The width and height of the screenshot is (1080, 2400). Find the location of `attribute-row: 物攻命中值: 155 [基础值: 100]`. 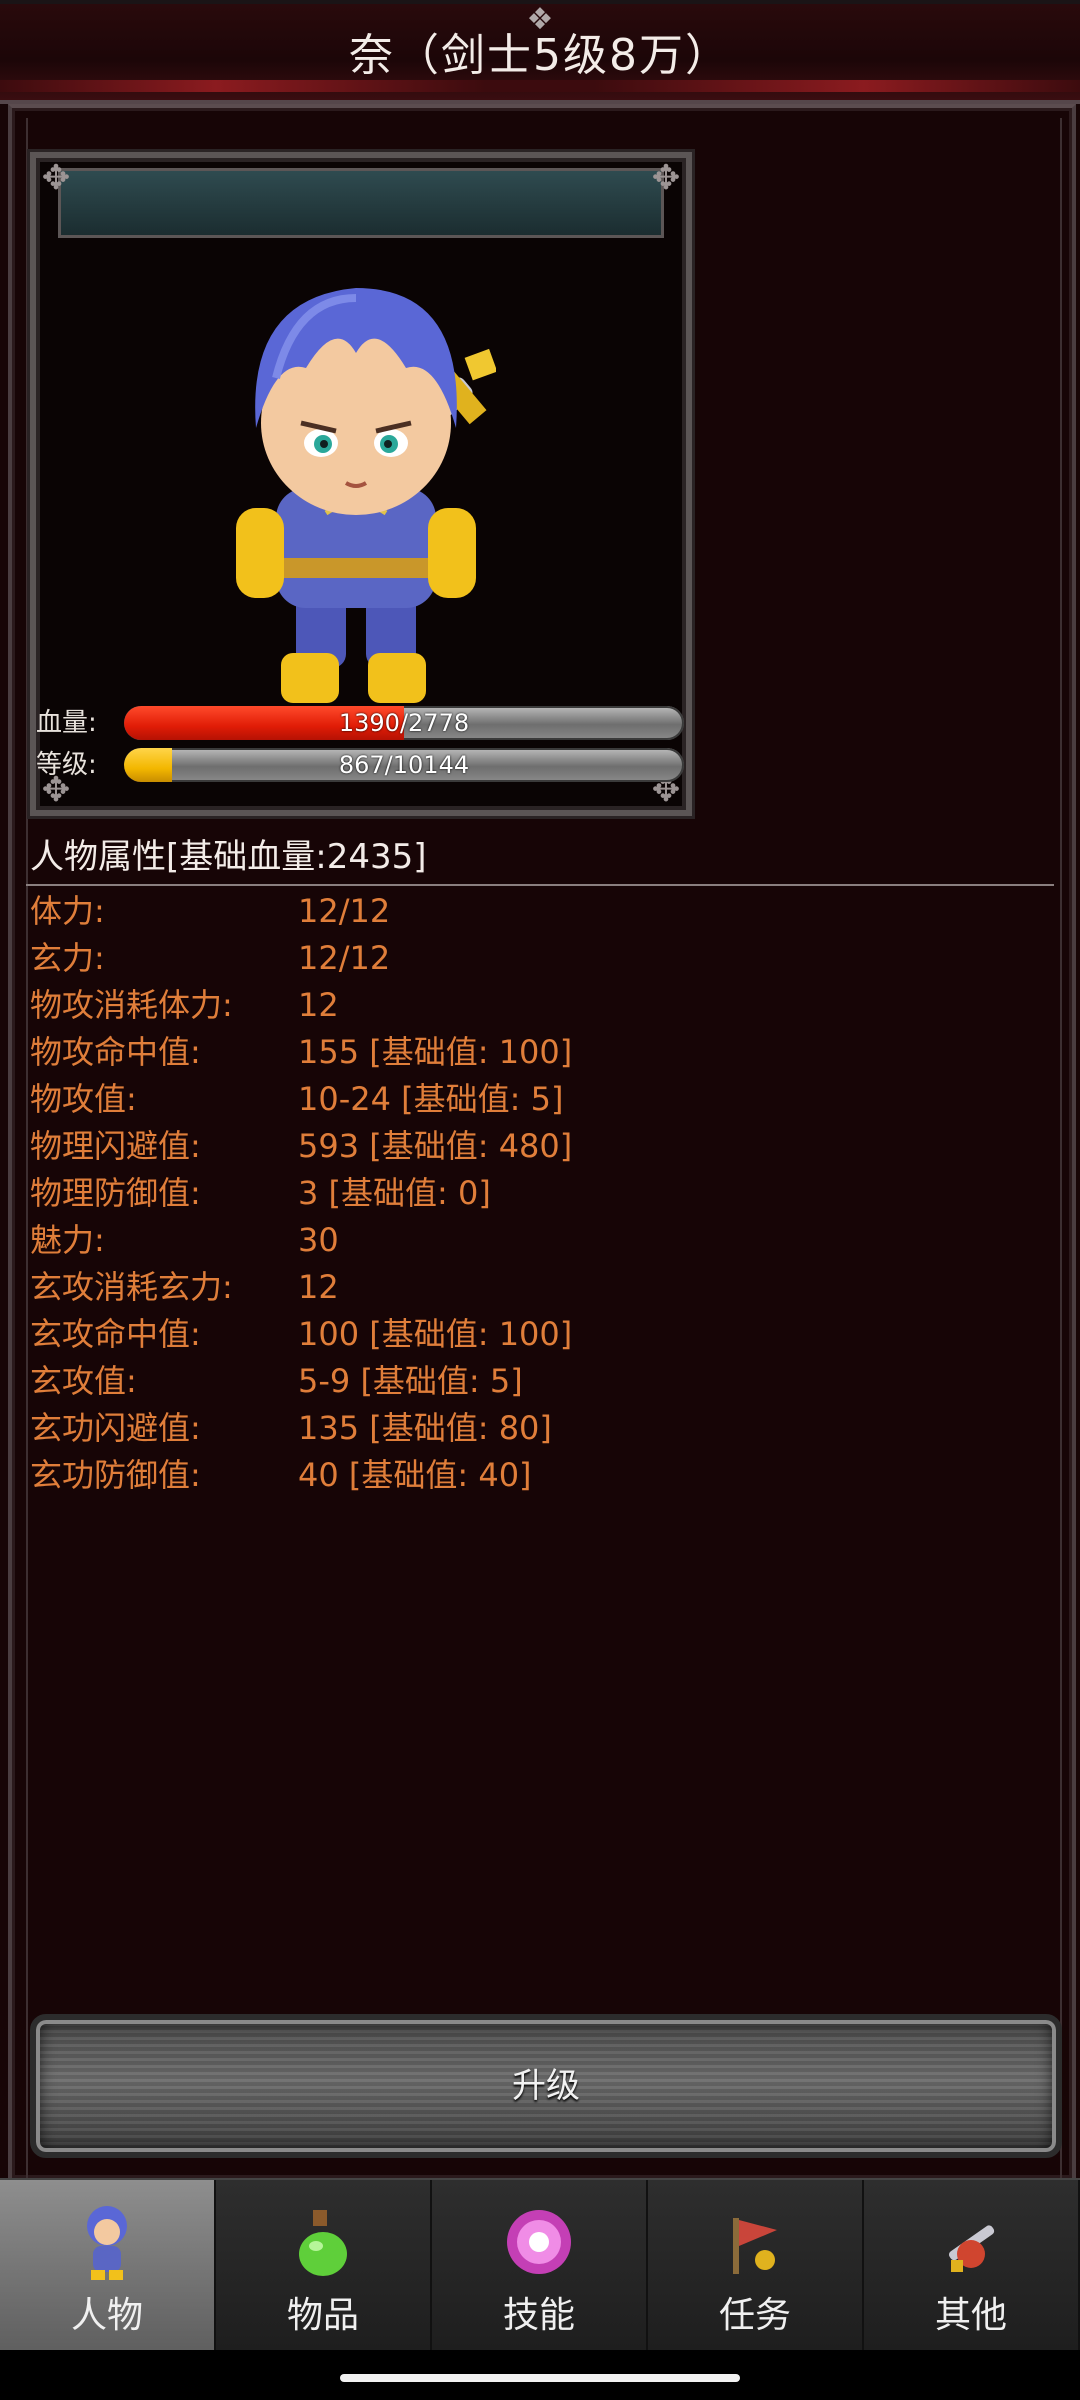

attribute-row: 物攻命中值: 155 [基础值: 100] is located at coordinates (540, 1052).